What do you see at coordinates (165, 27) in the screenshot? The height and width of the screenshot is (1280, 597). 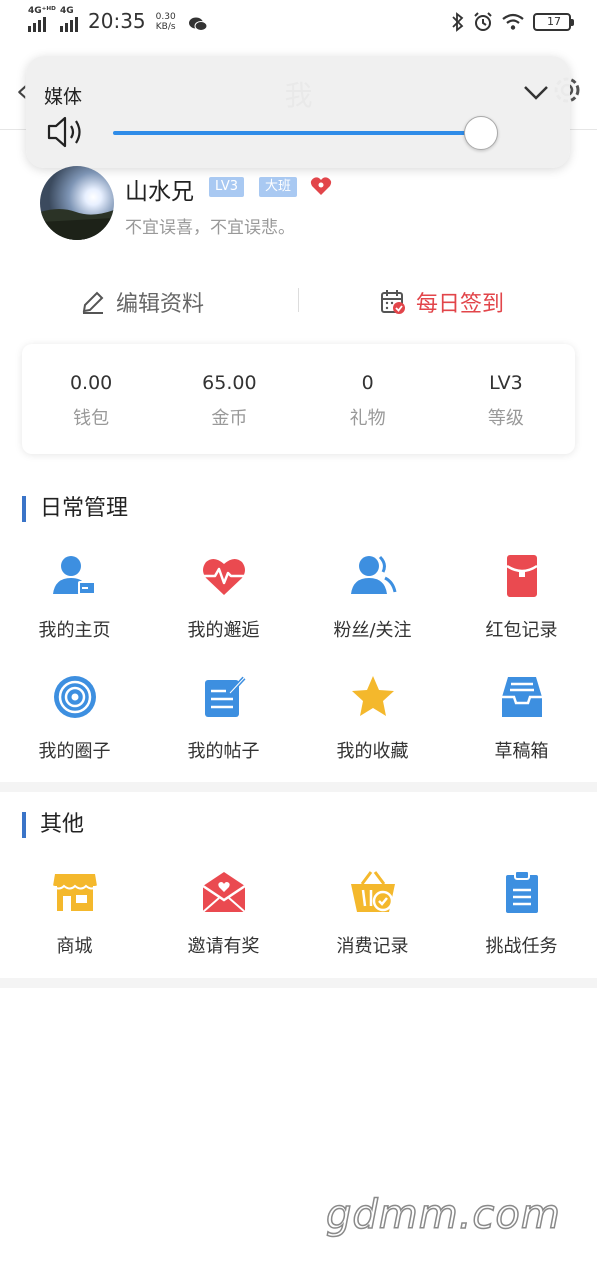 I see `speed-unit: KB/s` at bounding box center [165, 27].